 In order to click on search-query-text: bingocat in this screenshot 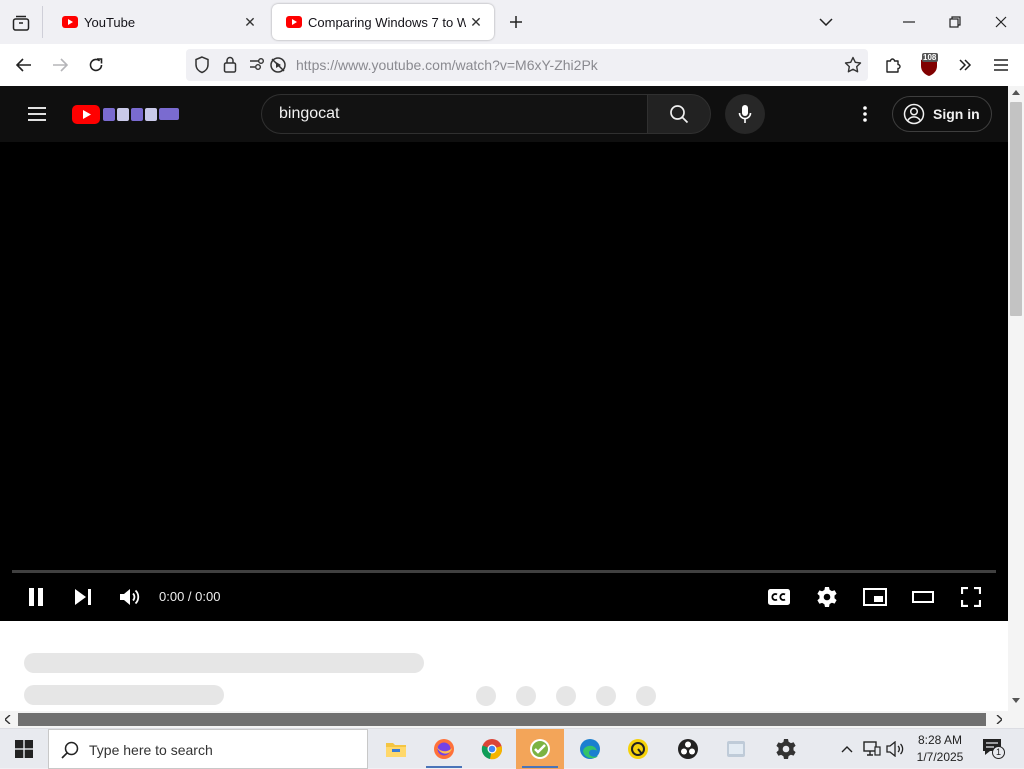, I will do `click(309, 113)`.